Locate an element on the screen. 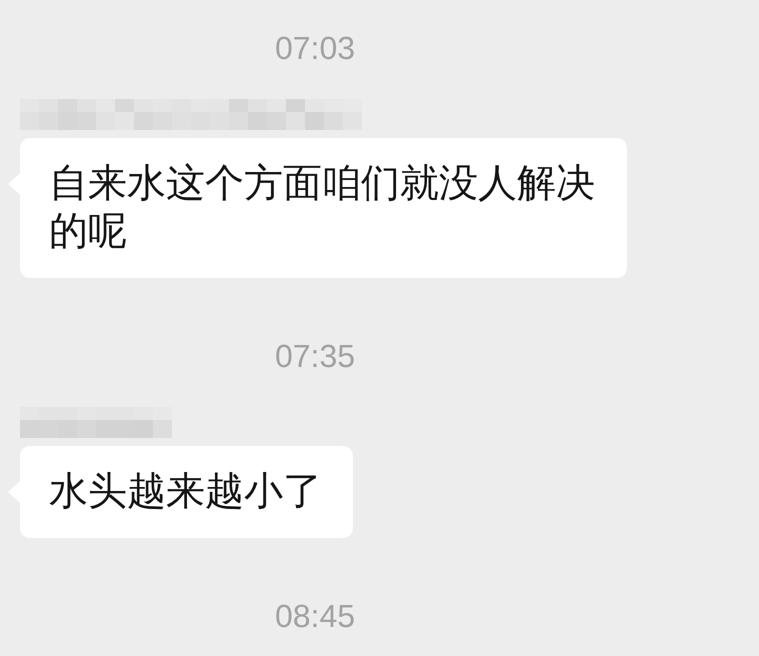 The height and width of the screenshot is (656, 759). message-text: 水头越来越小了 is located at coordinates (185, 492).